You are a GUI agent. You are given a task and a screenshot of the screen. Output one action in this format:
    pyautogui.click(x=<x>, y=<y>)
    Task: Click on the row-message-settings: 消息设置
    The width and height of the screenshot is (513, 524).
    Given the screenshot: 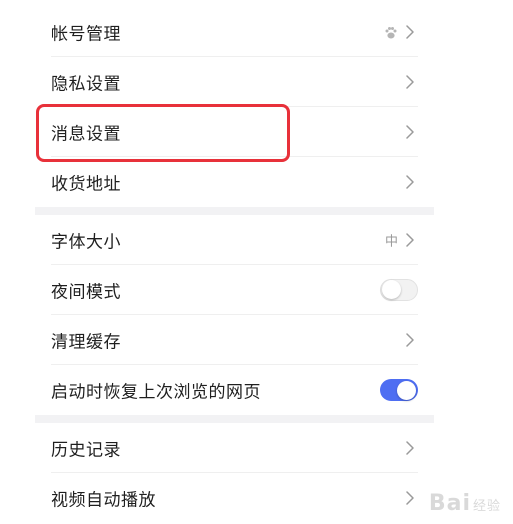 What is the action you would take?
    pyautogui.click(x=234, y=132)
    